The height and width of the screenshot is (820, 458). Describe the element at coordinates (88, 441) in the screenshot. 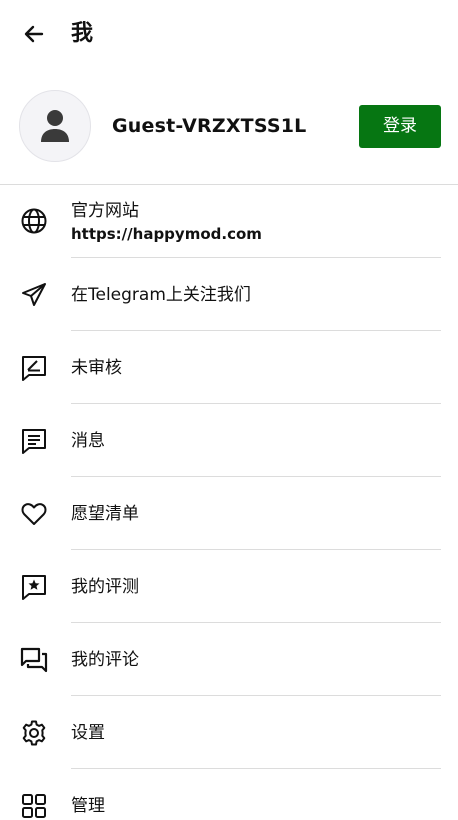

I see `menu-item-label: 消息` at that location.